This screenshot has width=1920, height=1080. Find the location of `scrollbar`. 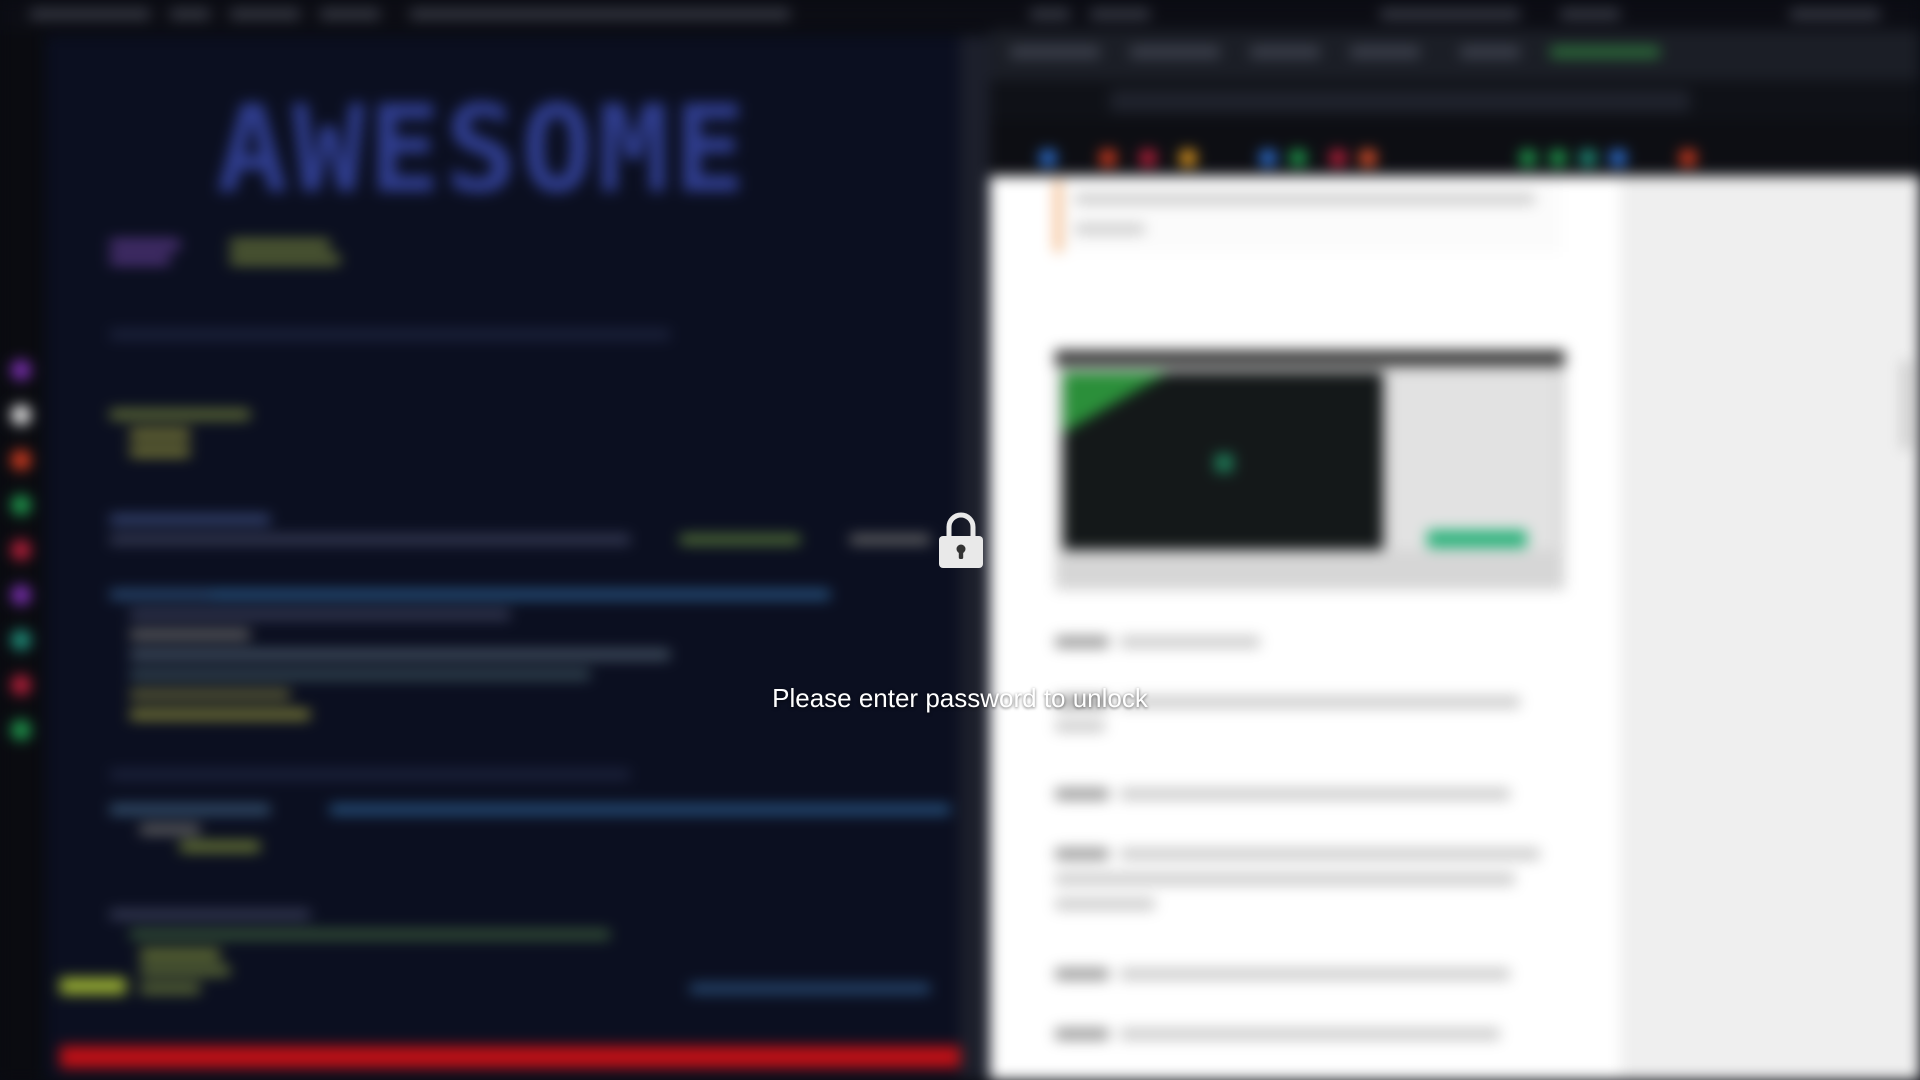

scrollbar is located at coordinates (1906, 405).